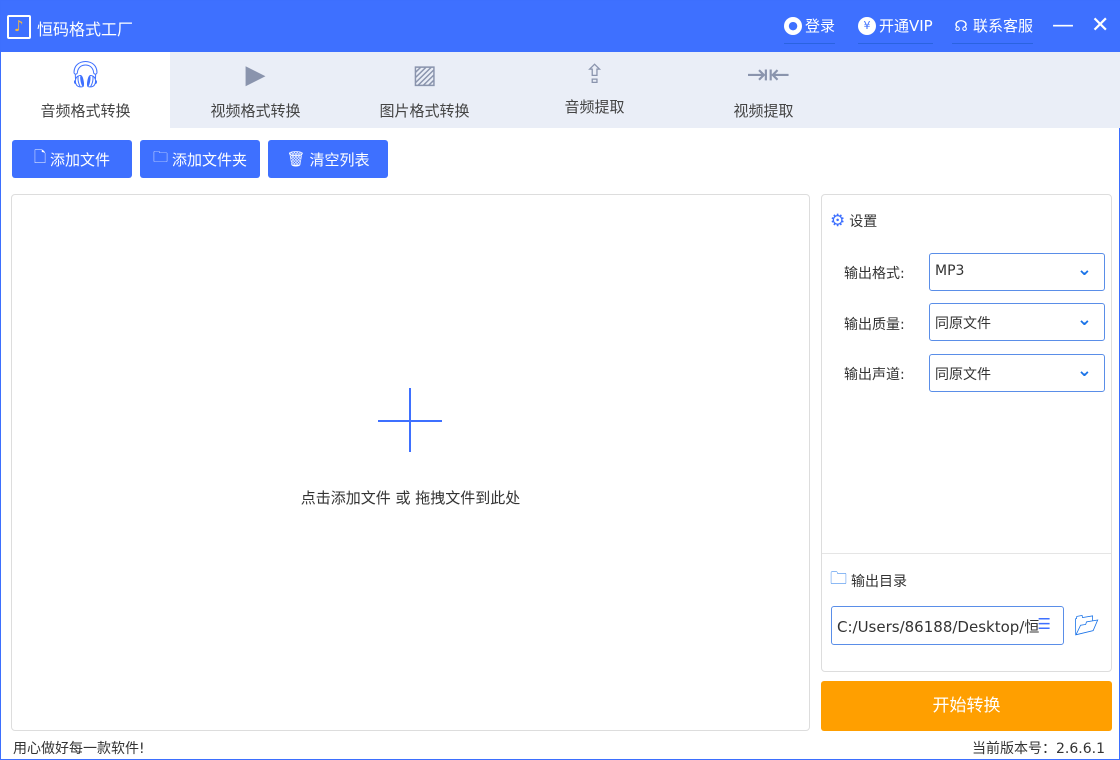 The height and width of the screenshot is (760, 1120). Describe the element at coordinates (410, 420) in the screenshot. I see `plus-icon-vertical` at that location.